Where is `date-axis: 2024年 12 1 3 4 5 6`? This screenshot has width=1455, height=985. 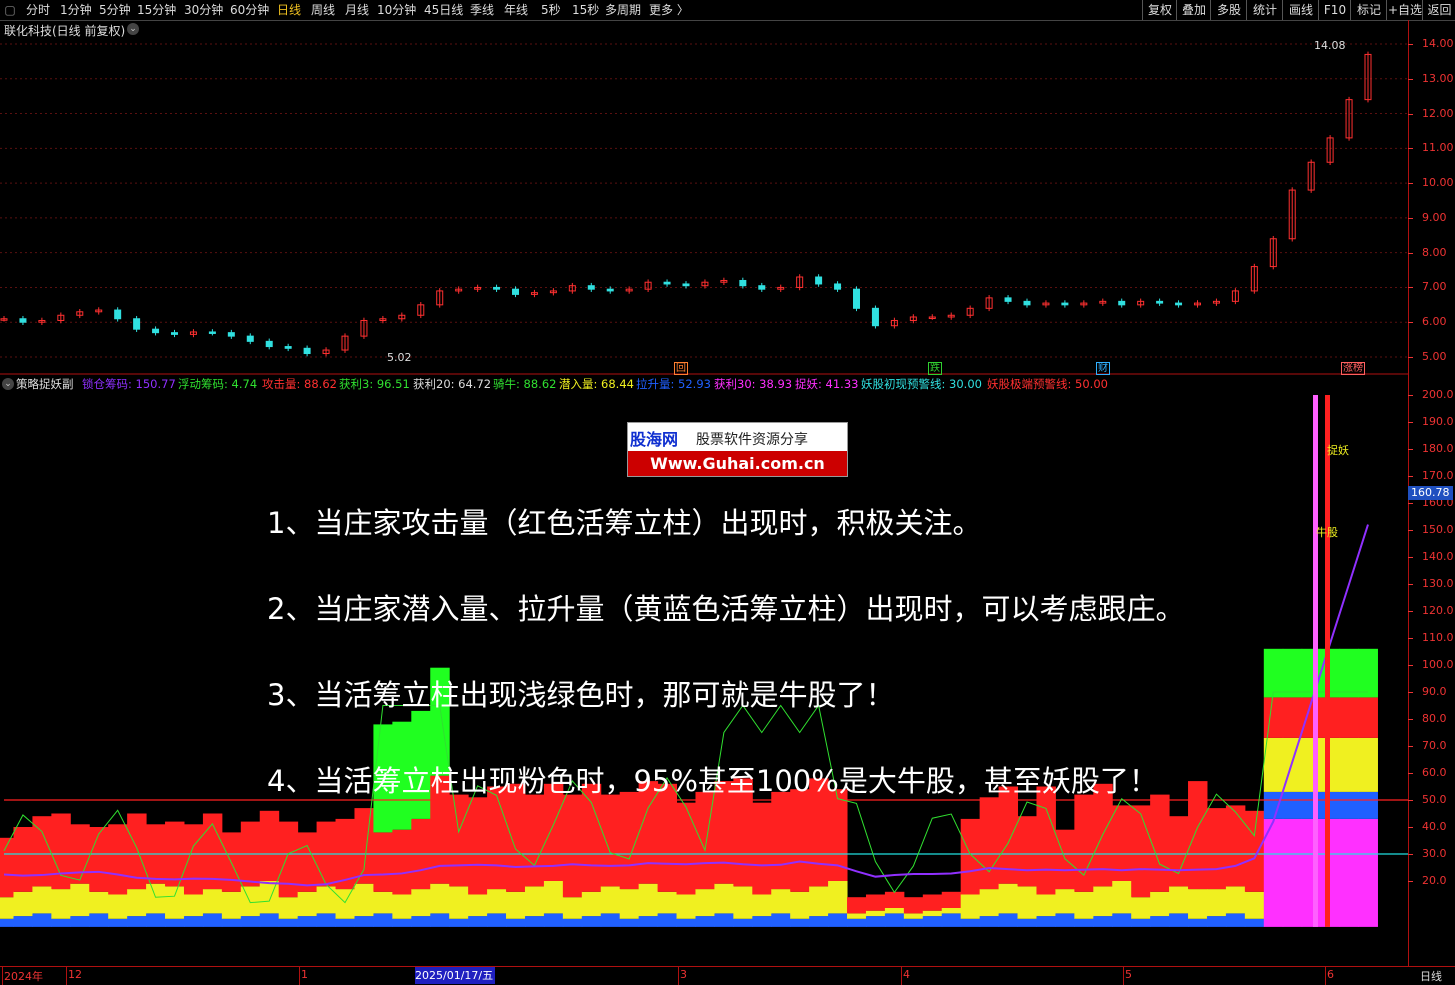 date-axis: 2024年 12 1 3 4 5 6 is located at coordinates (727, 975).